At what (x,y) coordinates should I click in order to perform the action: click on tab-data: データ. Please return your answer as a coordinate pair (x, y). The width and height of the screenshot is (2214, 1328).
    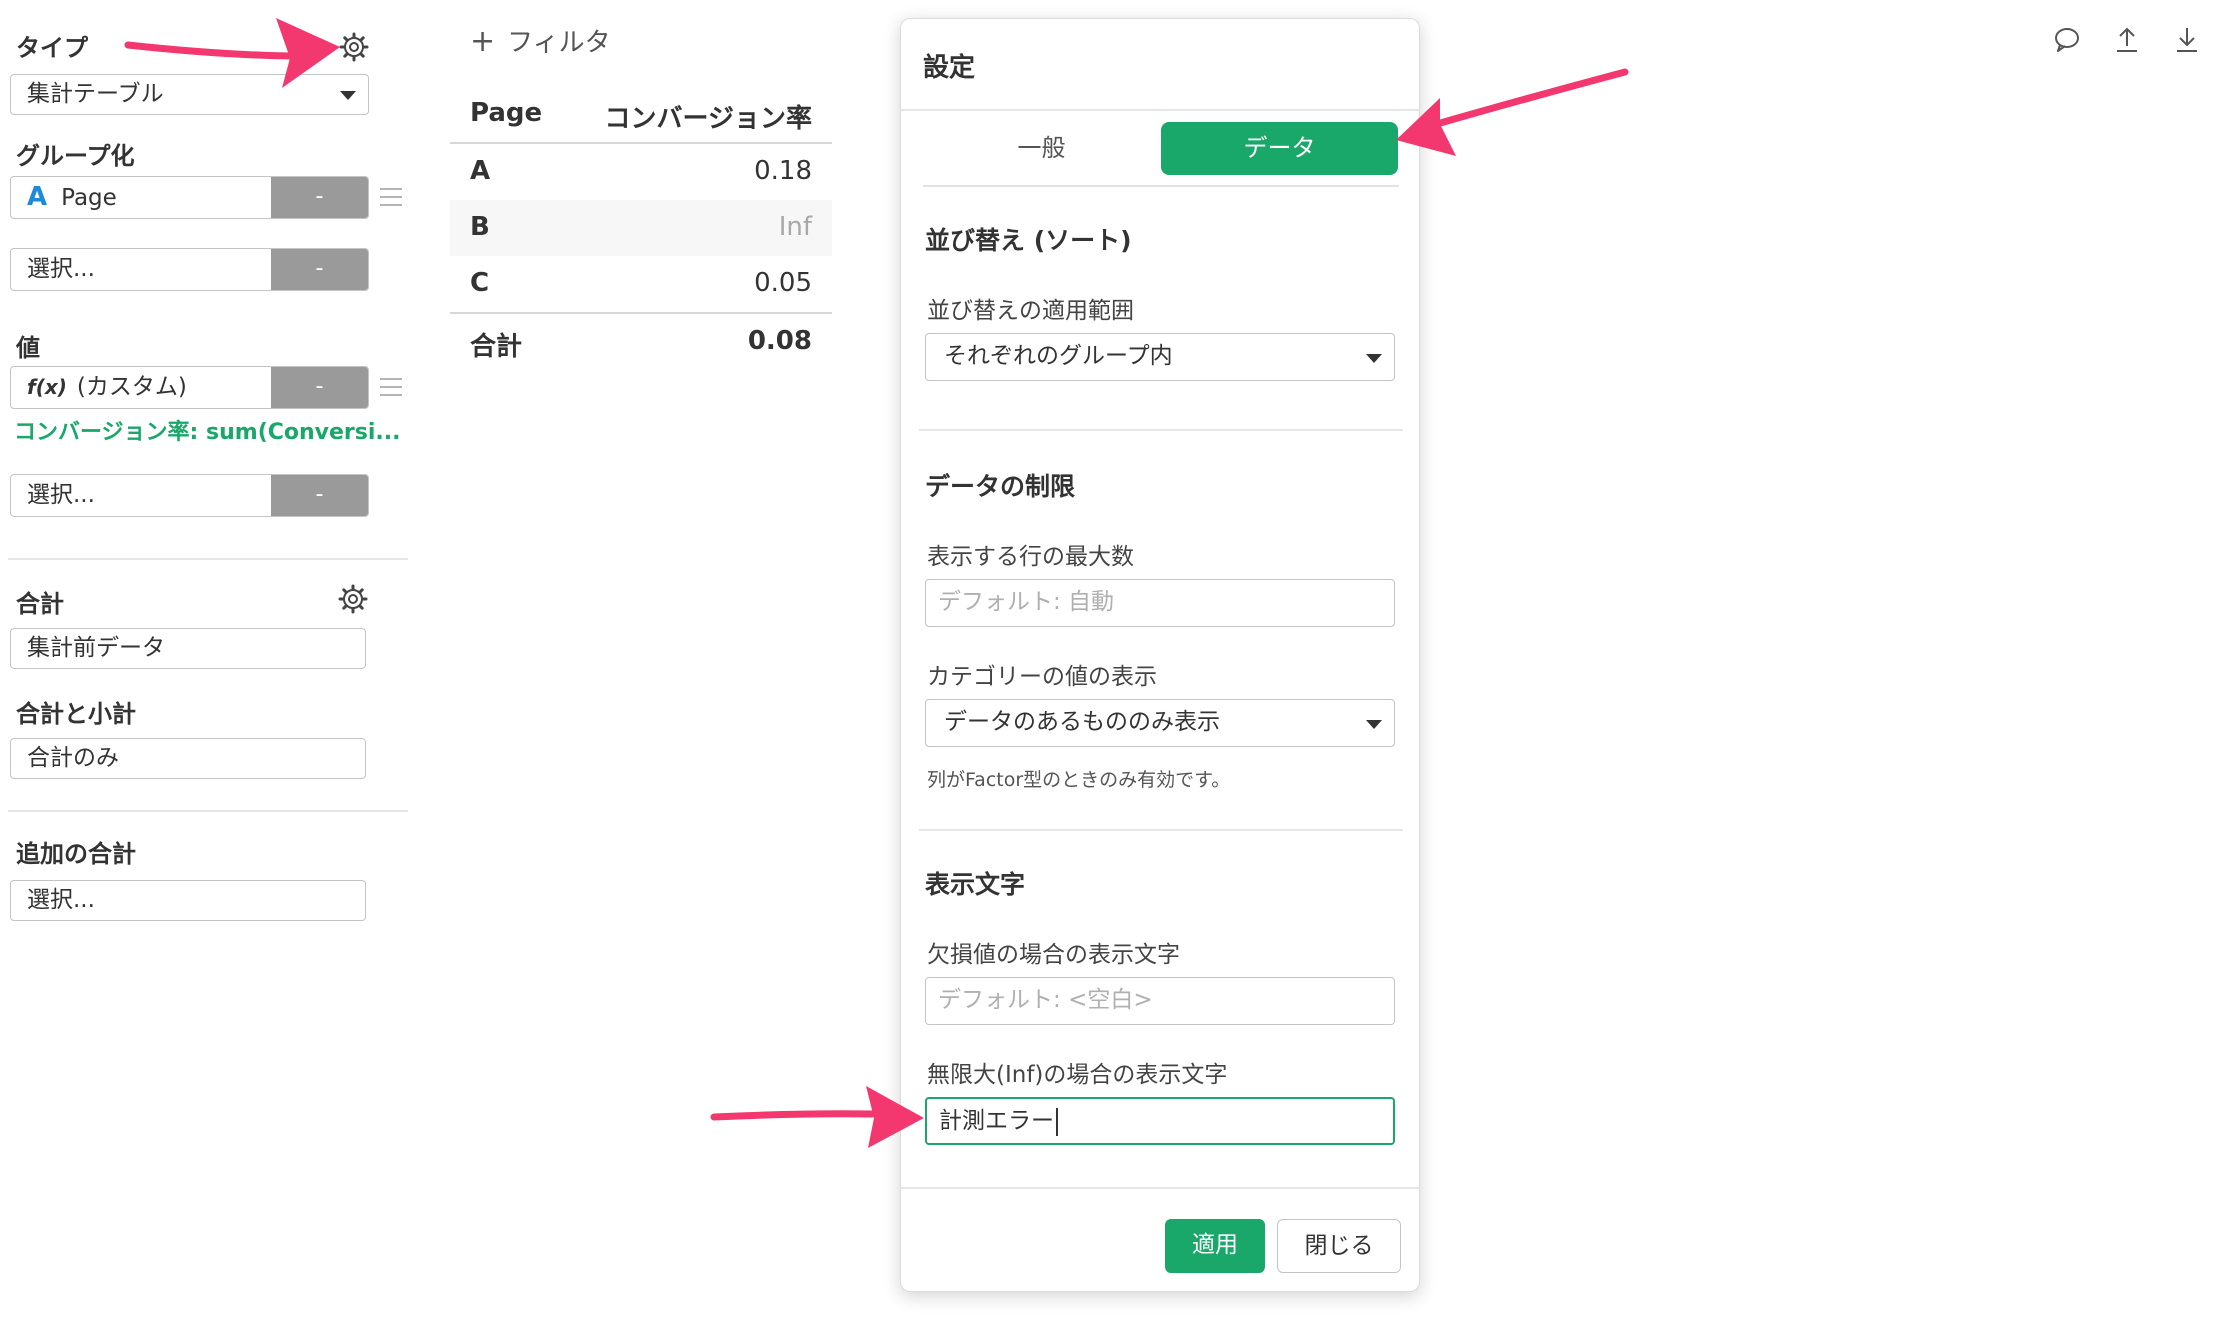
    Looking at the image, I should click on (1279, 148).